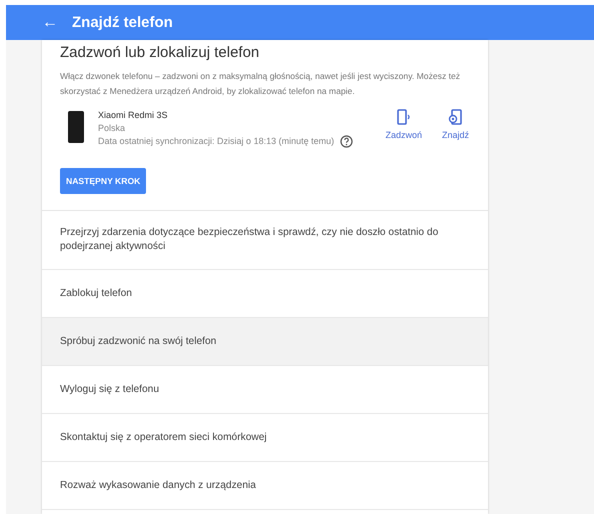  What do you see at coordinates (403, 117) in the screenshot?
I see `phone-ring-icon` at bounding box center [403, 117].